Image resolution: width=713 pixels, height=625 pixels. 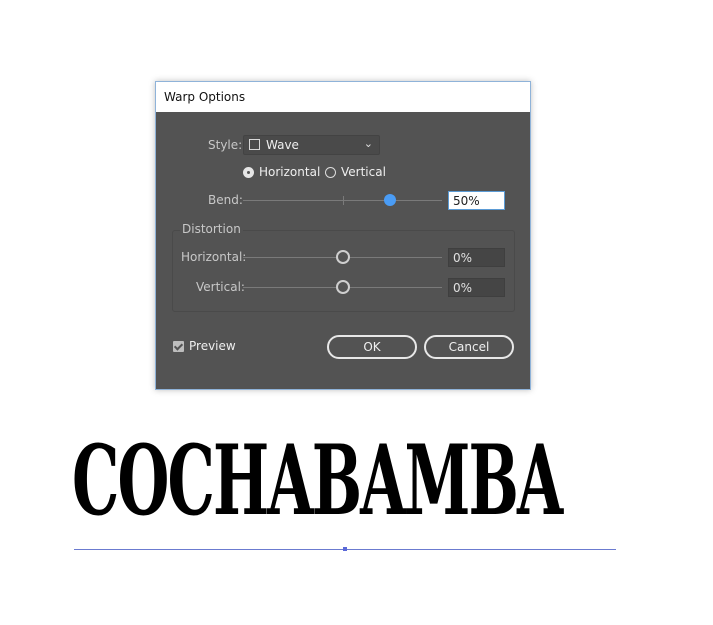 I want to click on chevron-down-icon: ⌄, so click(x=368, y=143).